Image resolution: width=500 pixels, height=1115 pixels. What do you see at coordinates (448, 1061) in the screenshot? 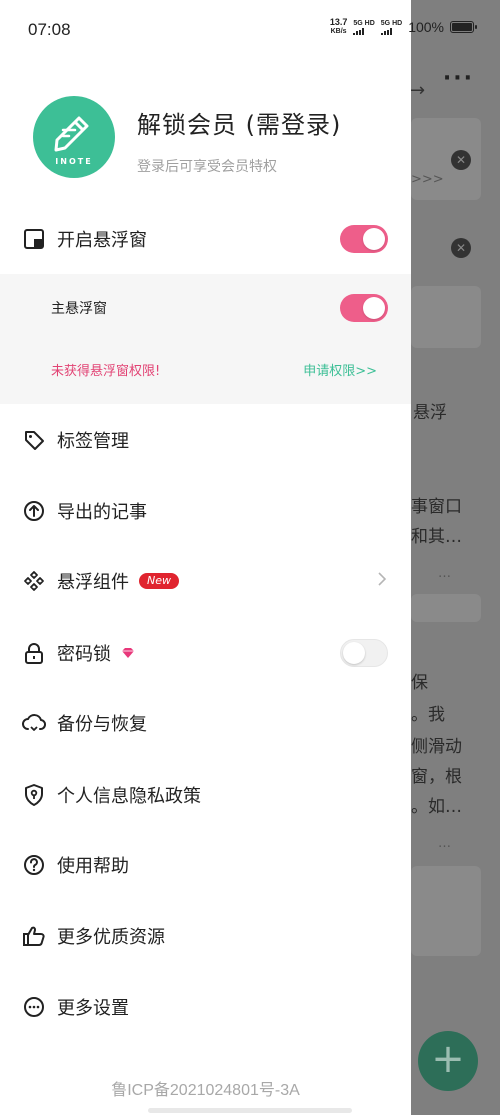
I see `bg-add-fab: +` at bounding box center [448, 1061].